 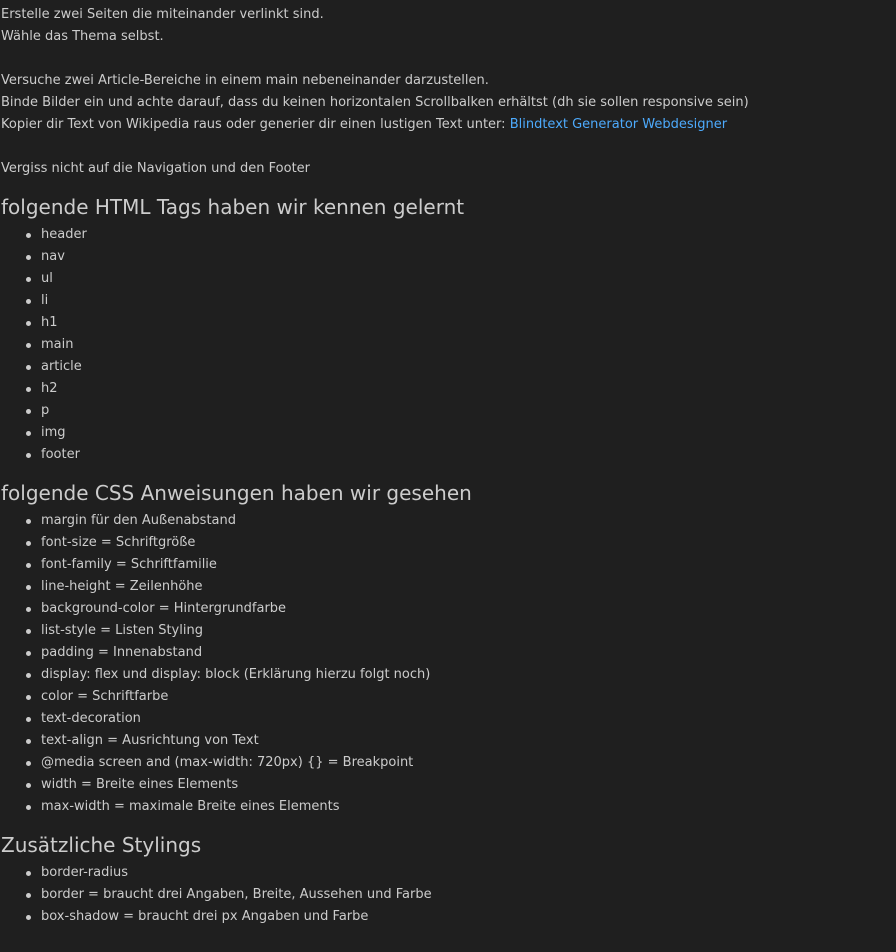 What do you see at coordinates (448, 653) in the screenshot?
I see `list-item: padding = Innenabstand` at bounding box center [448, 653].